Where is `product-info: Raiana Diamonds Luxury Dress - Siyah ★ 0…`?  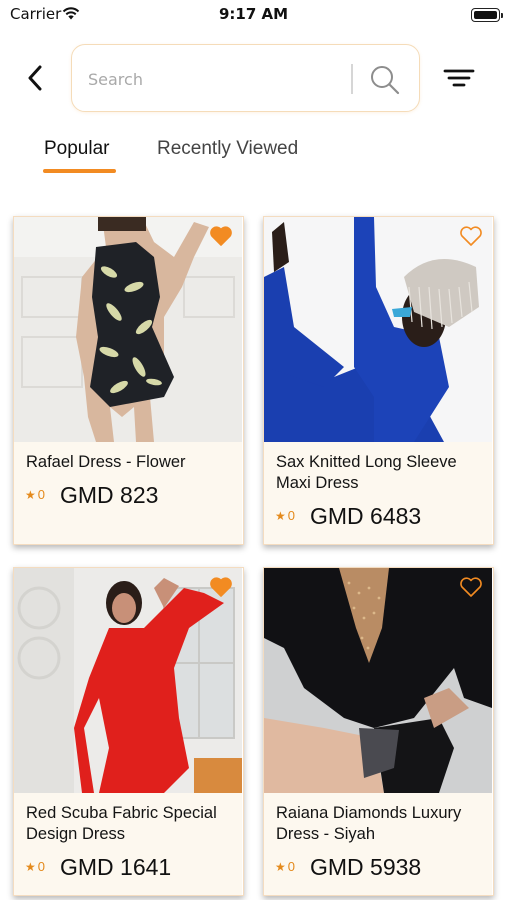 product-info: Raiana Diamonds Luxury Dress - Siyah ★ 0… is located at coordinates (378, 844).